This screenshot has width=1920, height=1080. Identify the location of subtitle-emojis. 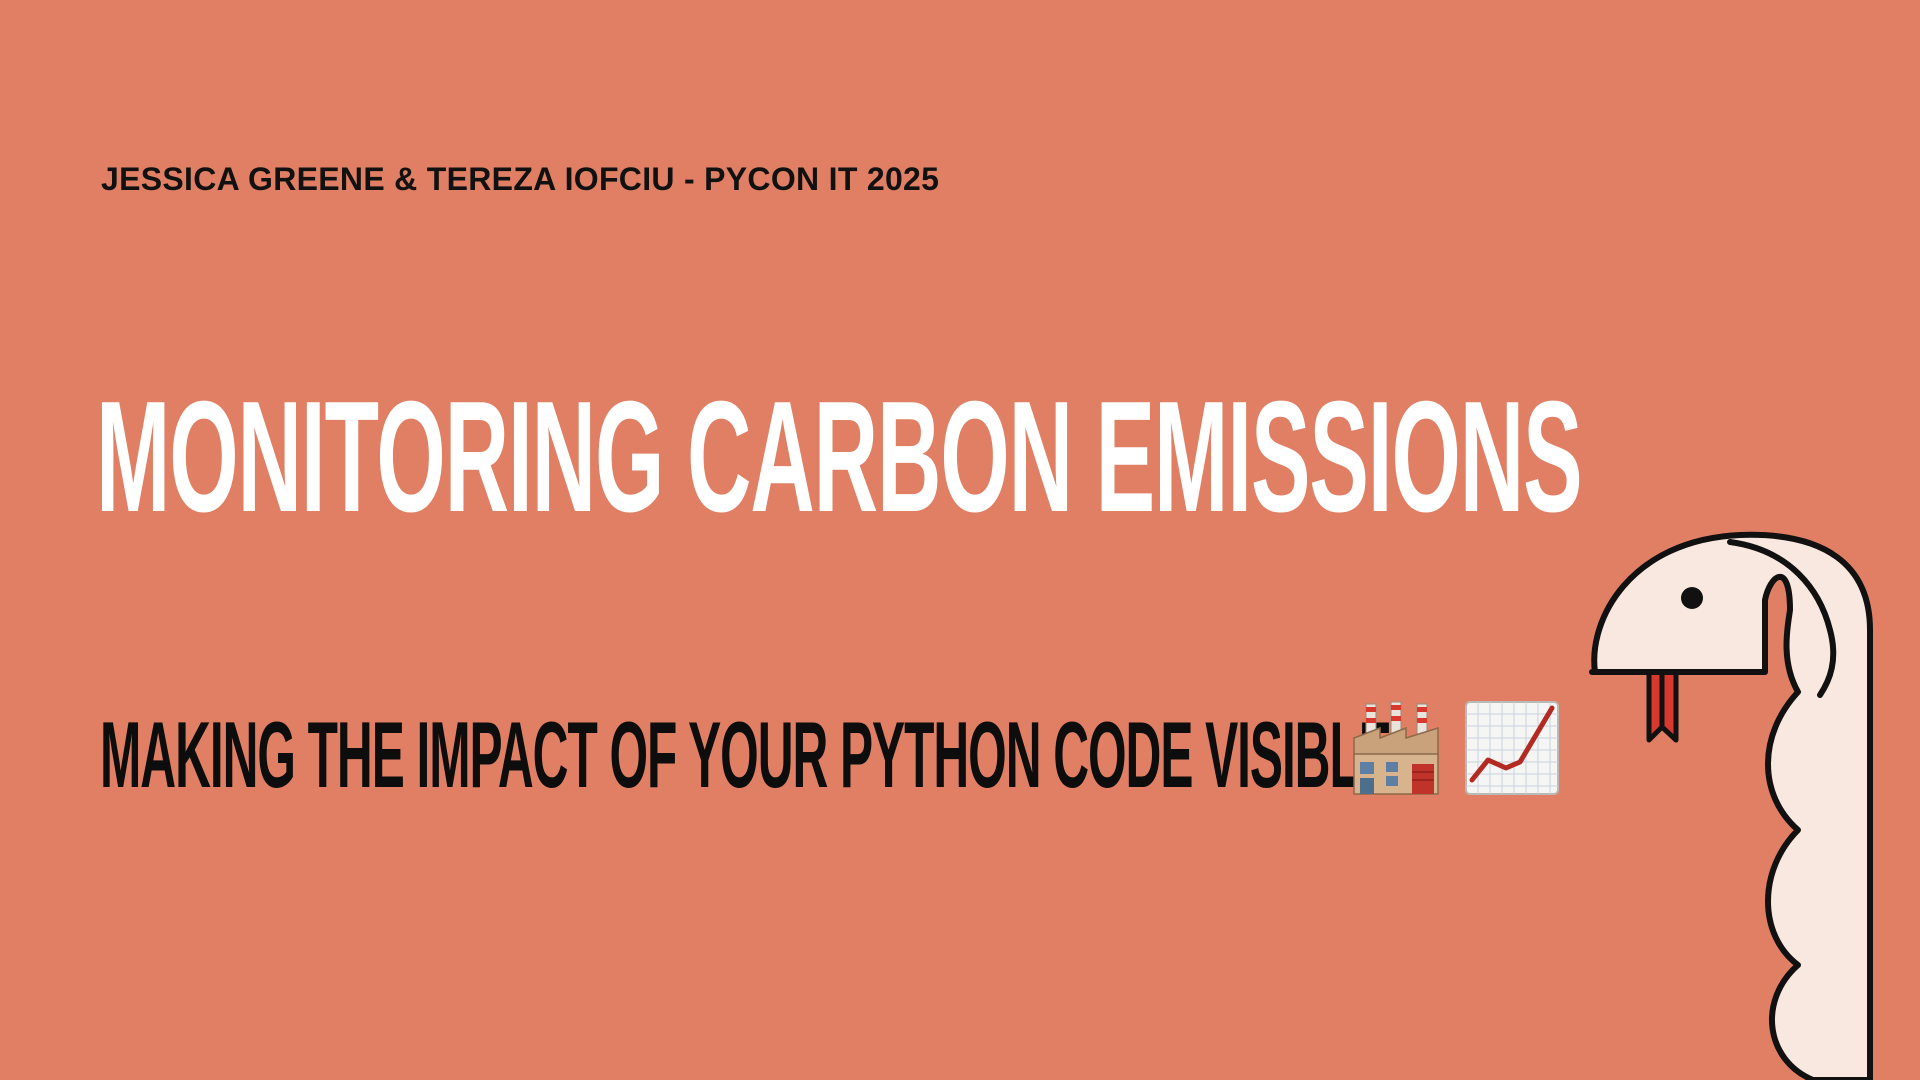
(1452, 750).